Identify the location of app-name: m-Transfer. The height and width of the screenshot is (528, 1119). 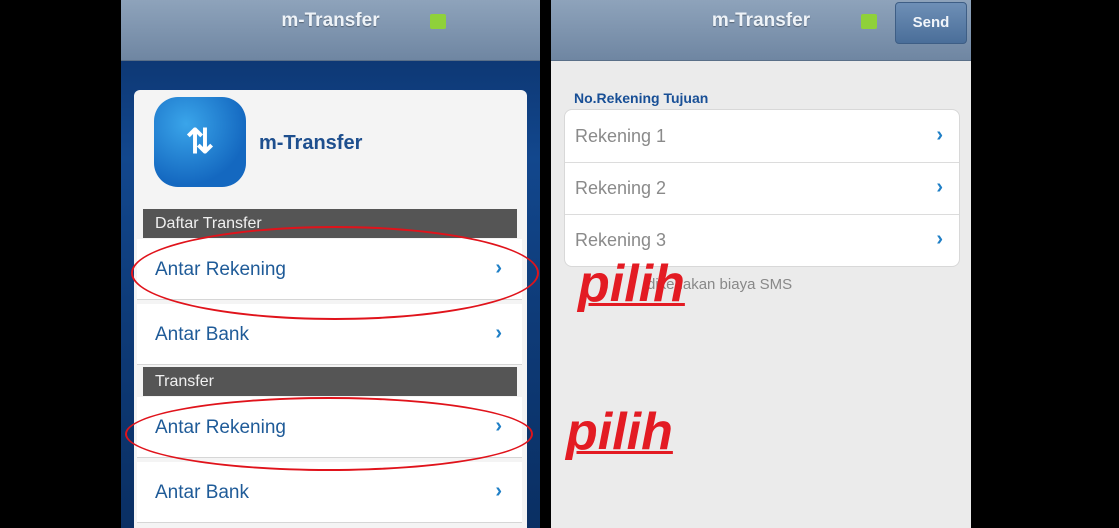
(311, 143).